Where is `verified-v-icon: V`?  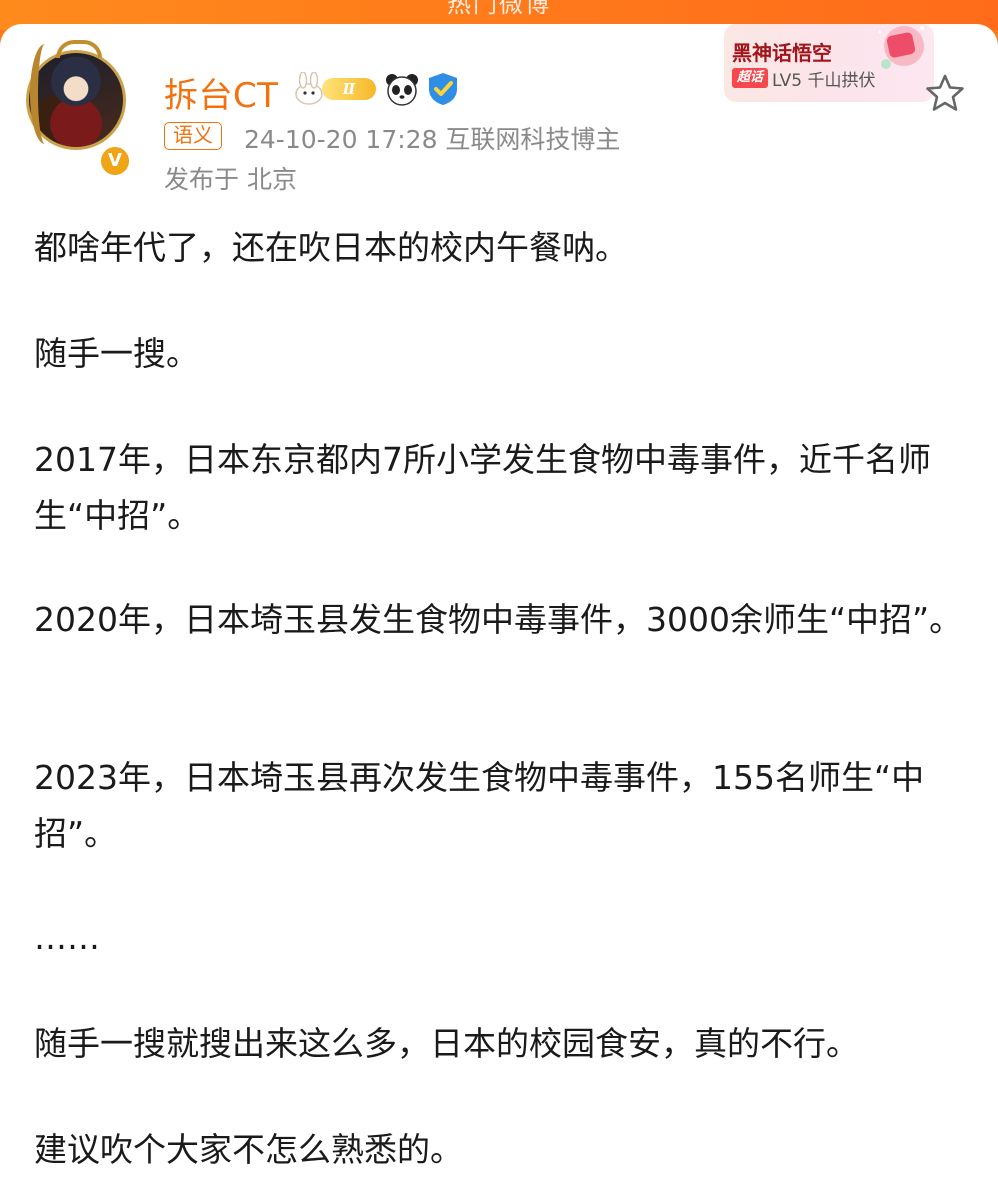
verified-v-icon: V is located at coordinates (115, 161).